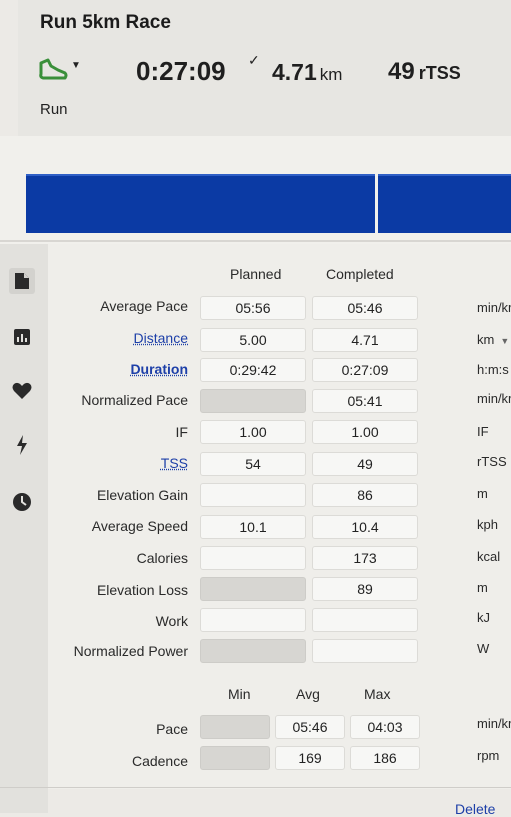 The width and height of the screenshot is (511, 817). What do you see at coordinates (22, 502) in the screenshot?
I see `time-tab-clock-icon` at bounding box center [22, 502].